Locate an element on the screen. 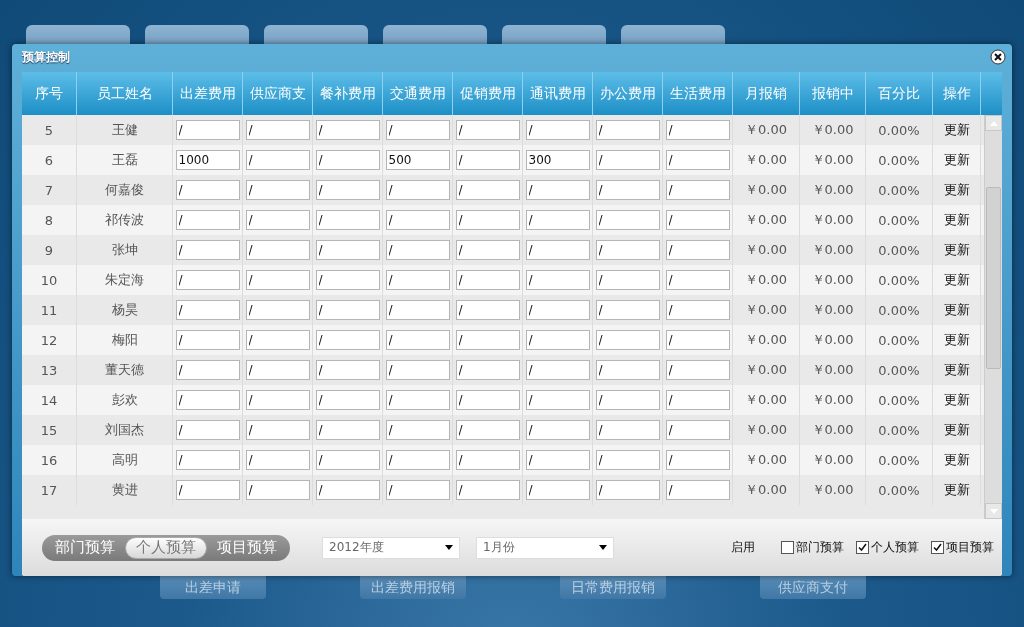 The height and width of the screenshot is (627, 1024). dialog-title: 预算控制 is located at coordinates (46, 57).